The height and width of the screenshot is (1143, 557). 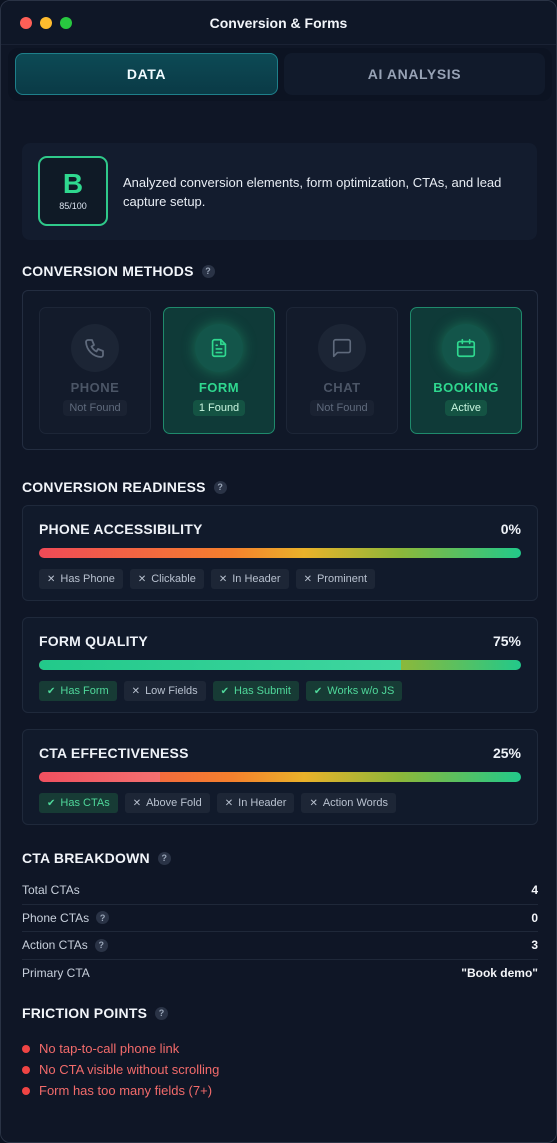 I want to click on method-label: FORM, so click(x=219, y=387).